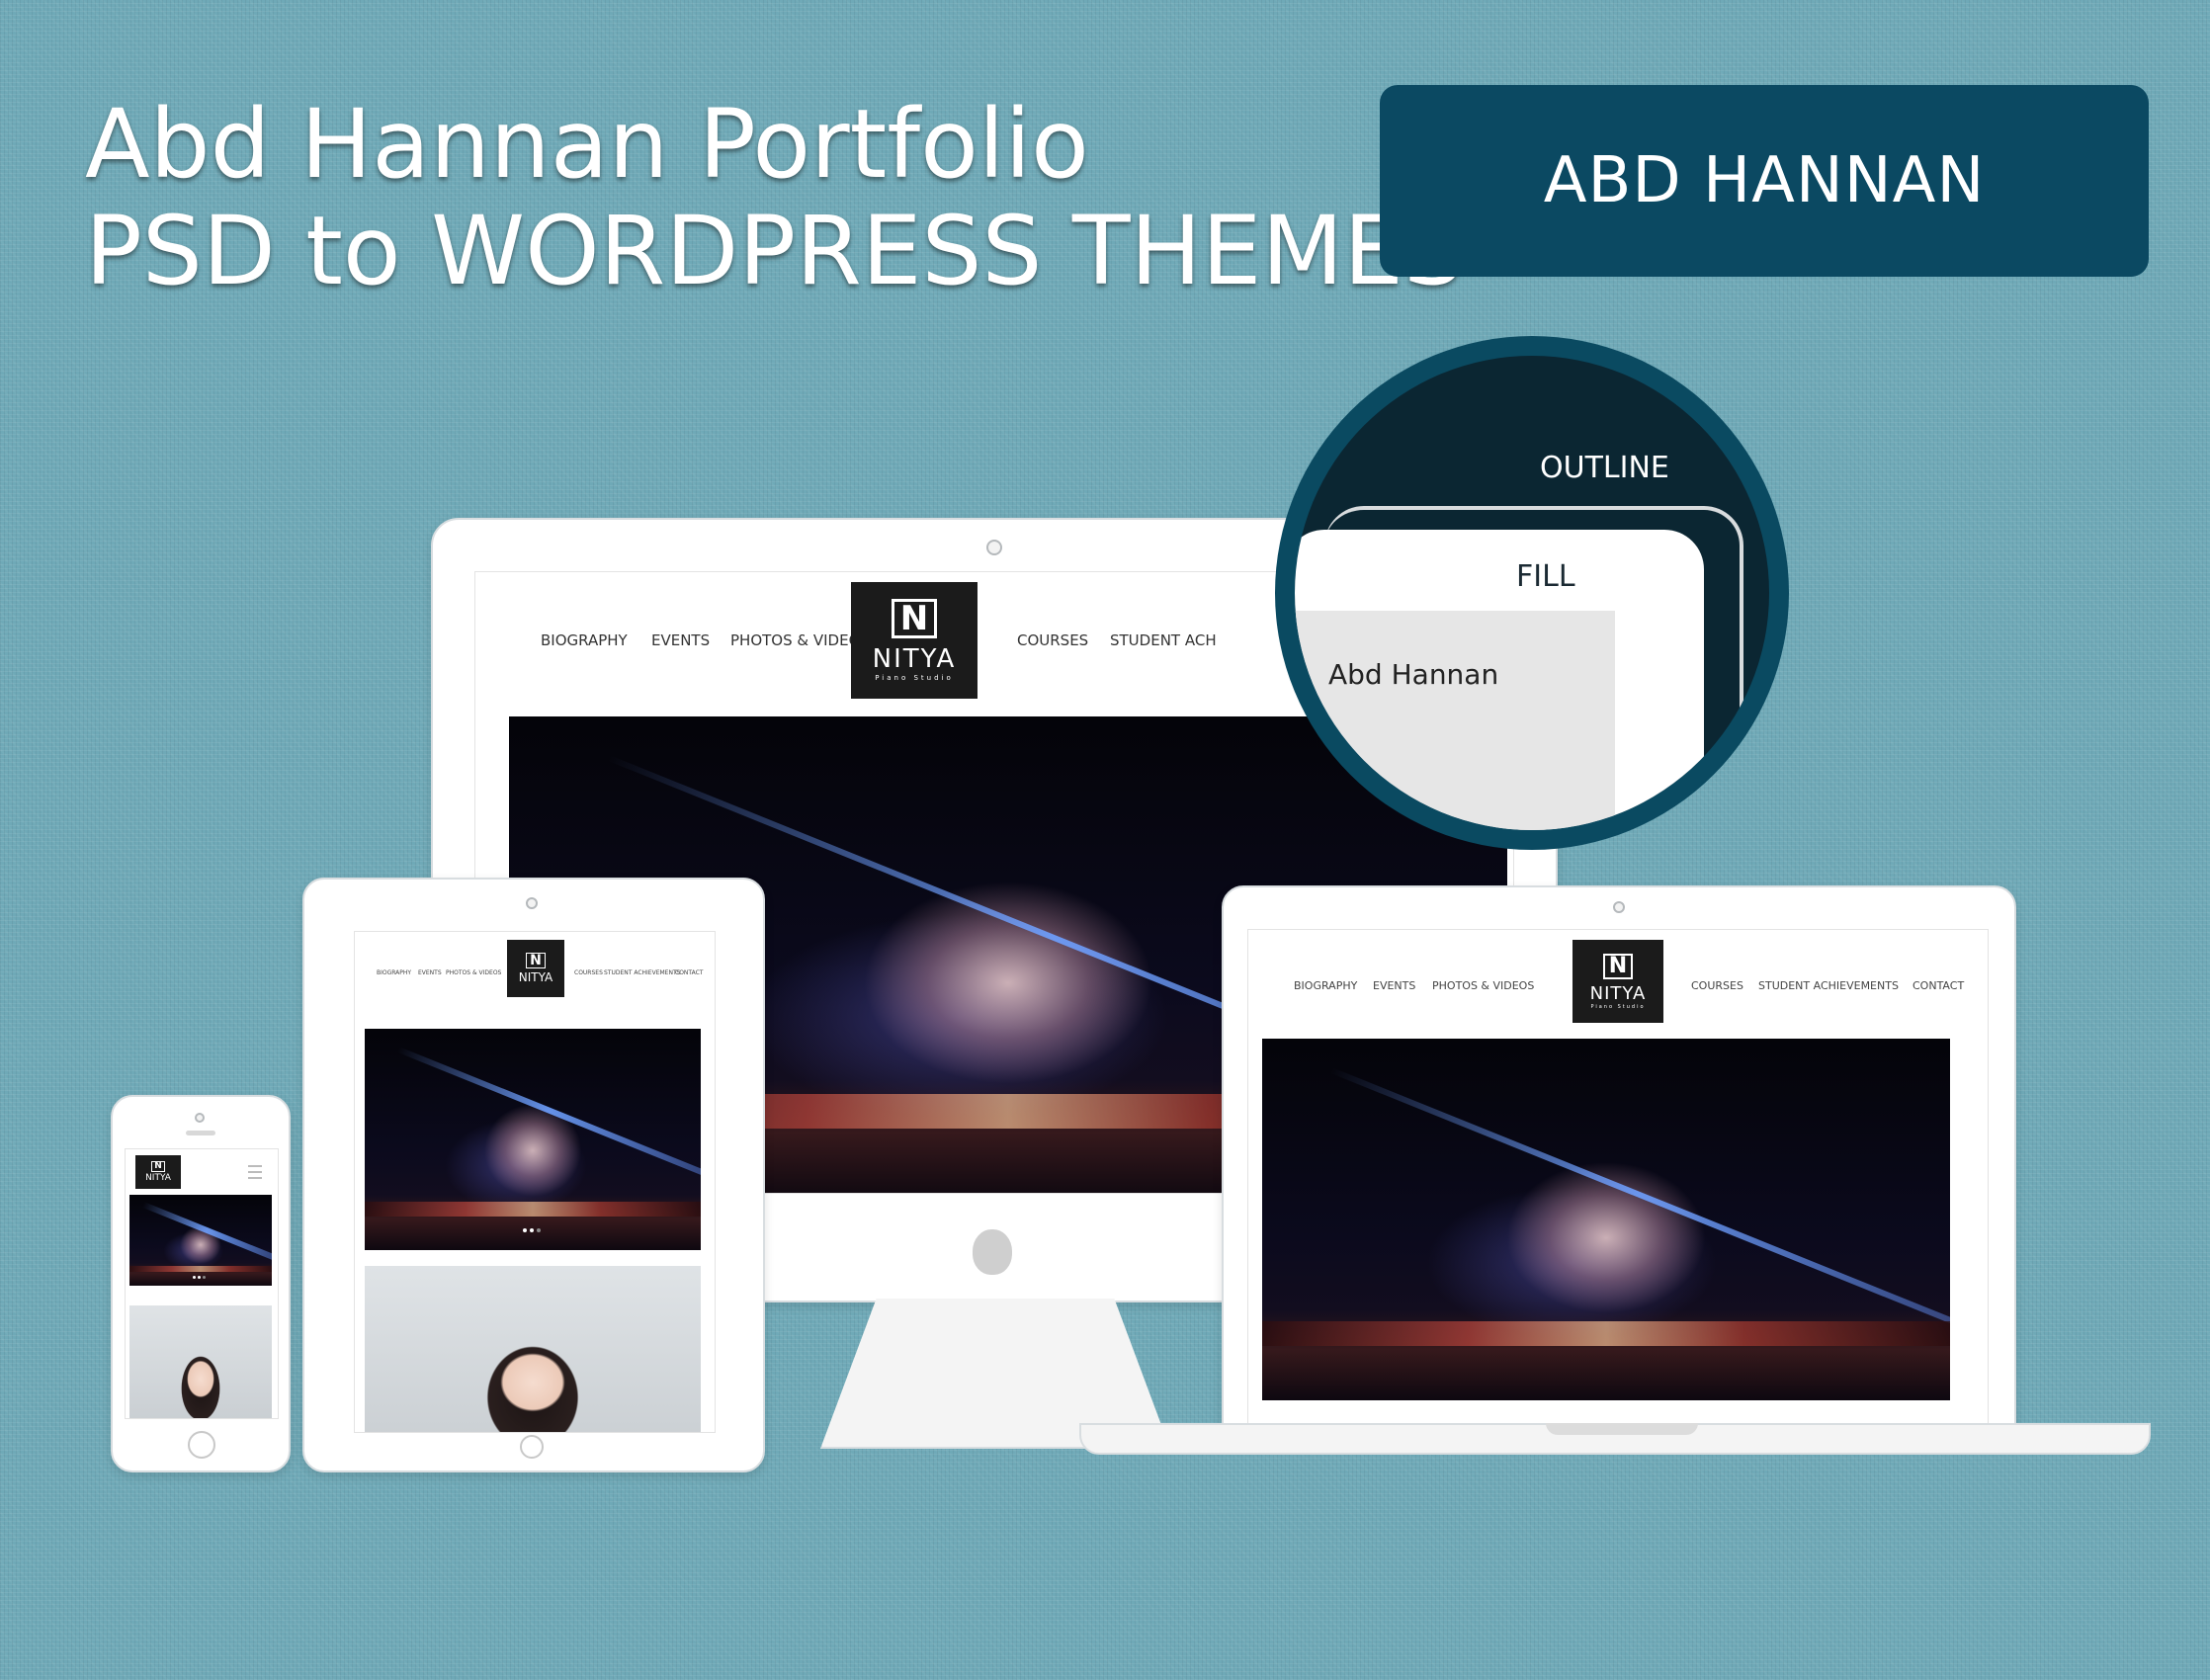 This screenshot has height=1680, width=2210. What do you see at coordinates (587, 144) in the screenshot?
I see `title-line-1: Abd Hannan Portfolio` at bounding box center [587, 144].